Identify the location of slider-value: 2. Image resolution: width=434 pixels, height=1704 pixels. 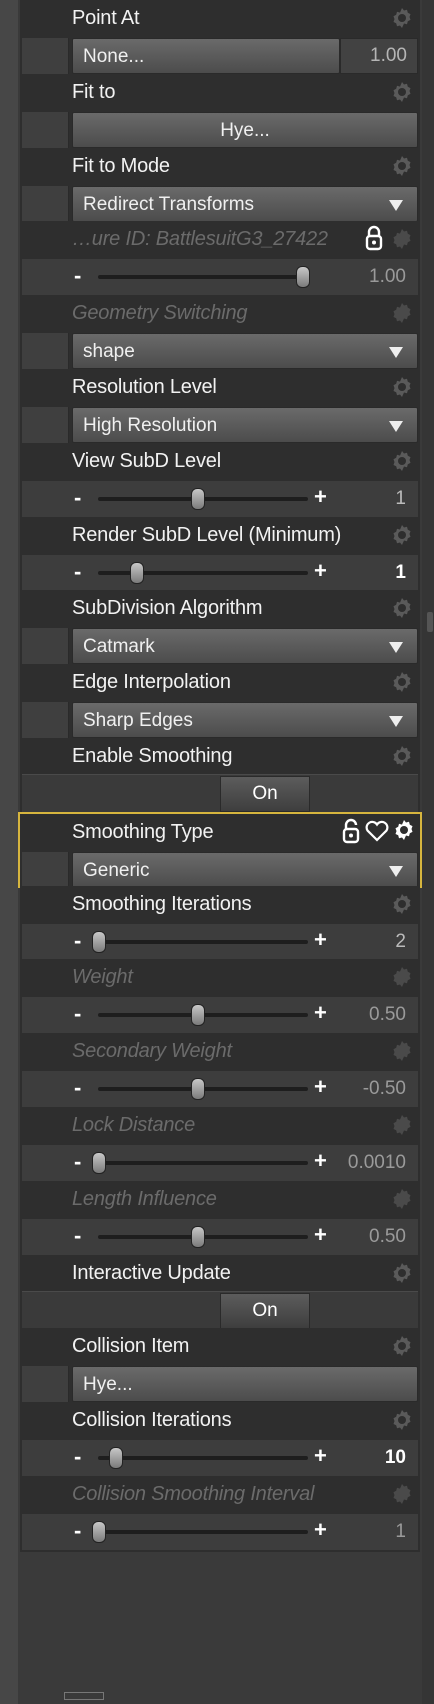
(400, 942).